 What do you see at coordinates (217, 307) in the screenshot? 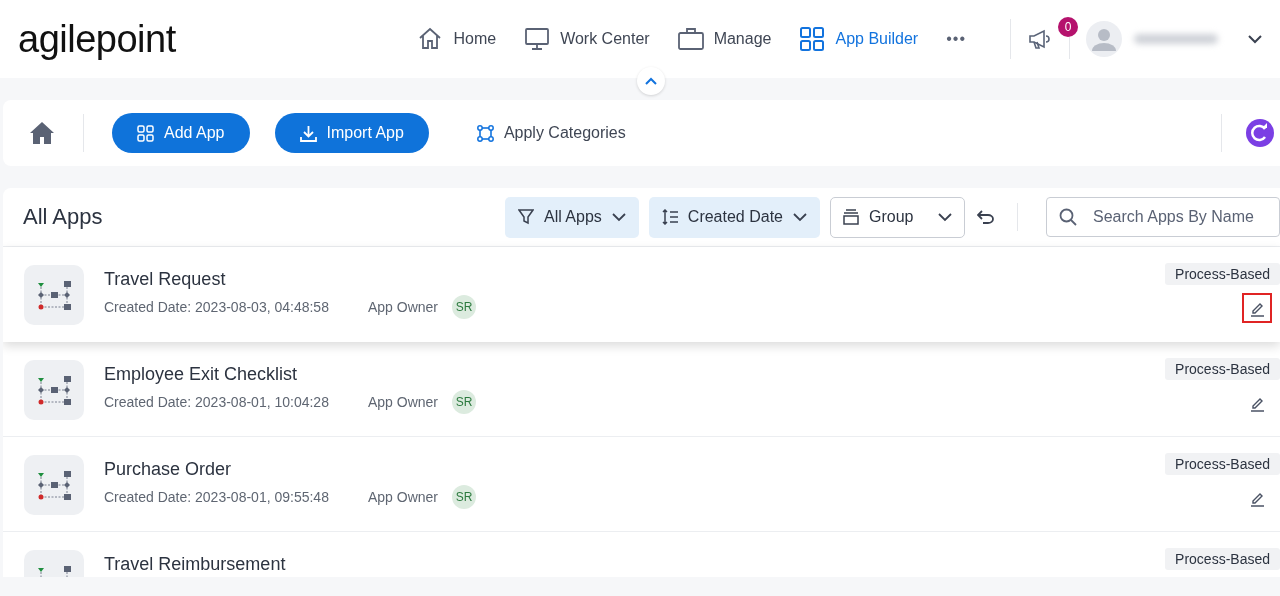
I see `created-date: Created Date: 2023-08-03, 04:48:58` at bounding box center [217, 307].